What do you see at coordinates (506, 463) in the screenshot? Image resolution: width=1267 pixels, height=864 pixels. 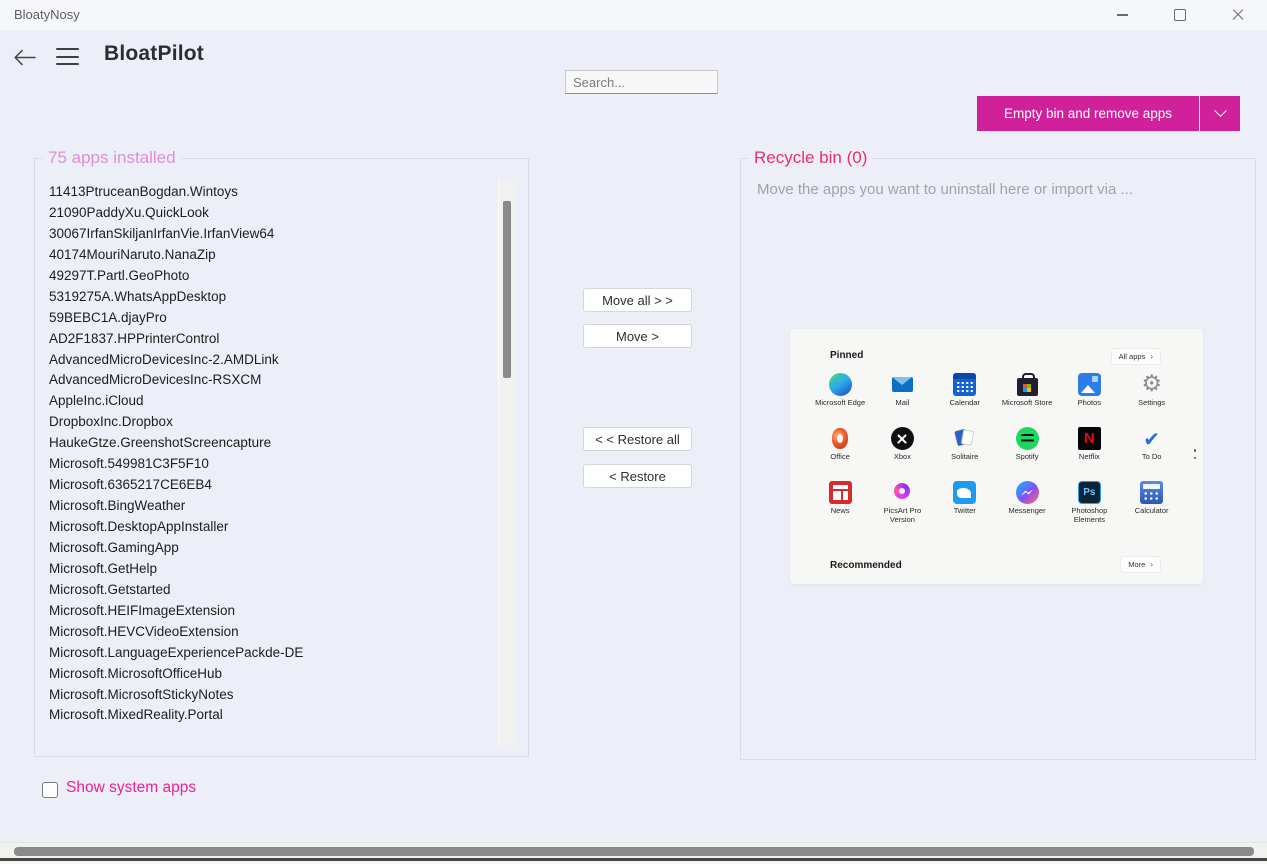 I see `apps-list-scrollbar-track` at bounding box center [506, 463].